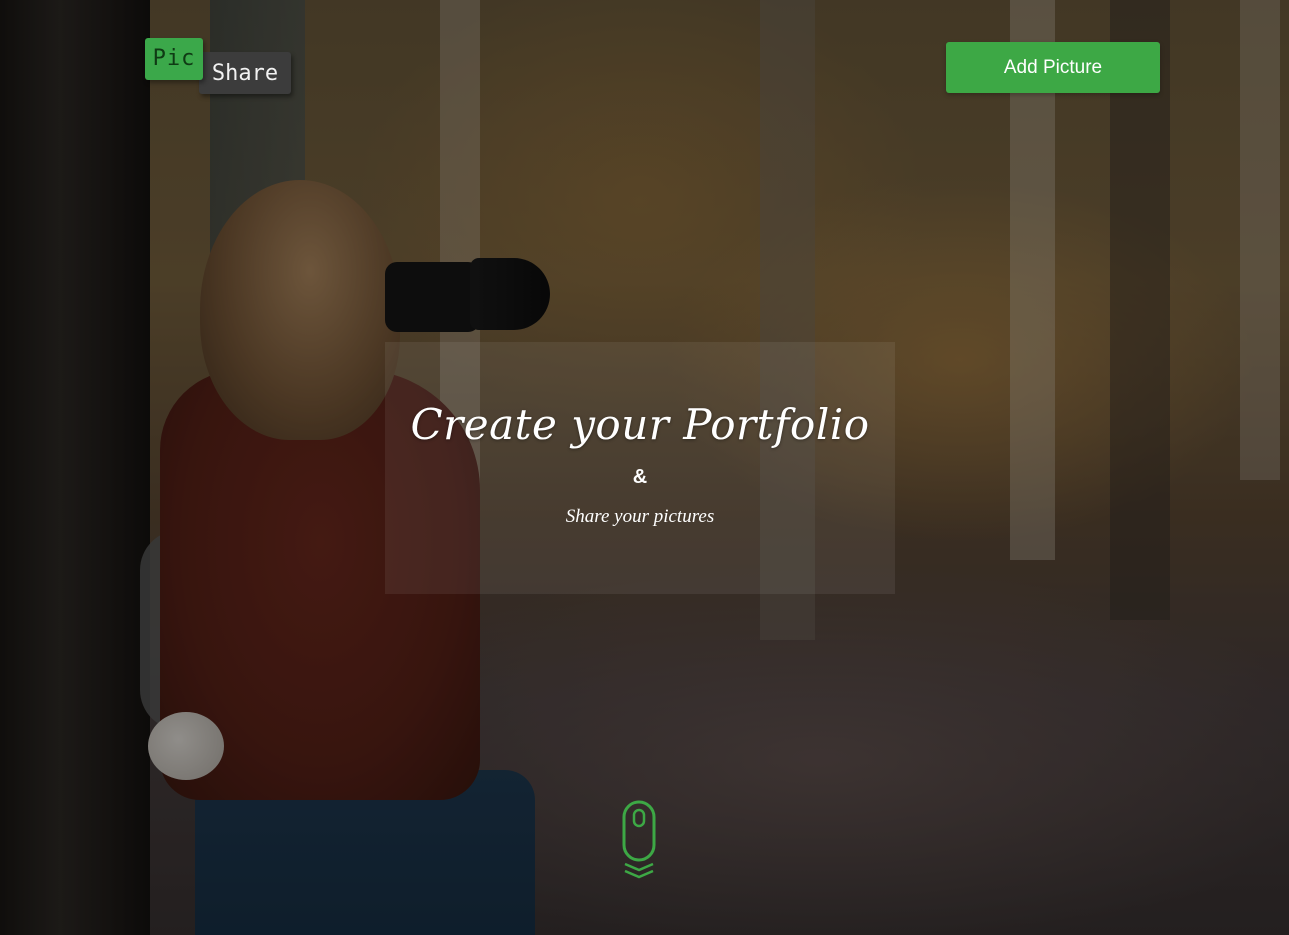 The image size is (1289, 935). Describe the element at coordinates (640, 477) in the screenshot. I see `hero-ampersand: &` at that location.